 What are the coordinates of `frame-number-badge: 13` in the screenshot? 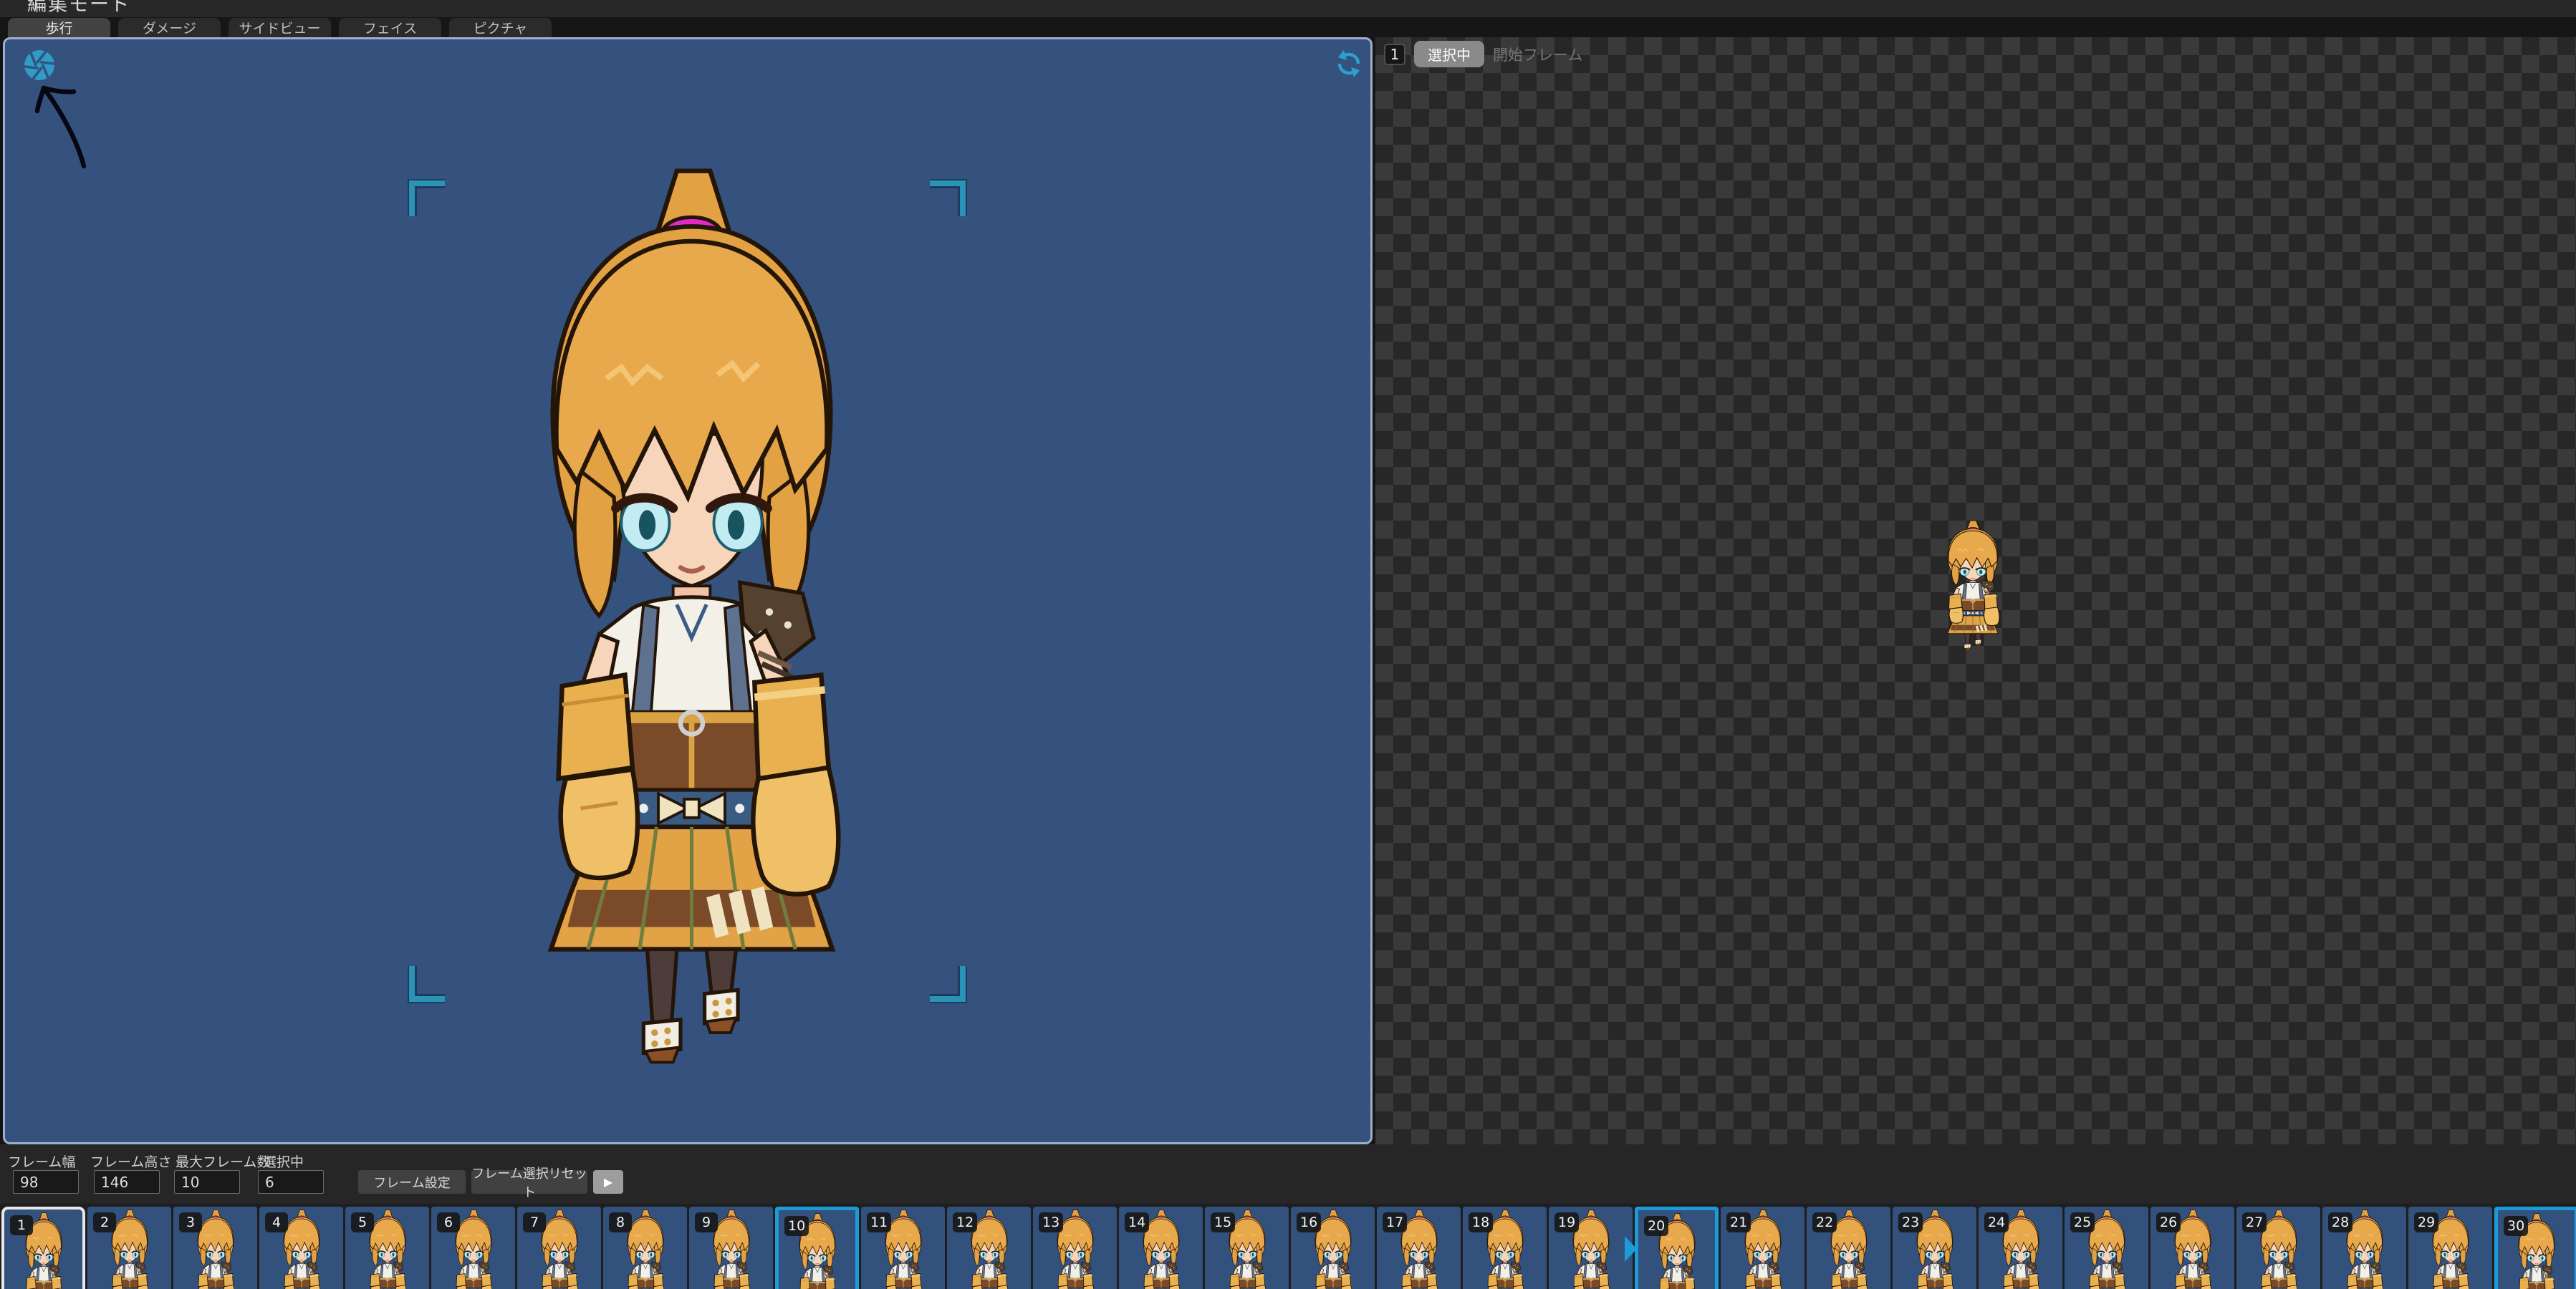 It's located at (1051, 1222).